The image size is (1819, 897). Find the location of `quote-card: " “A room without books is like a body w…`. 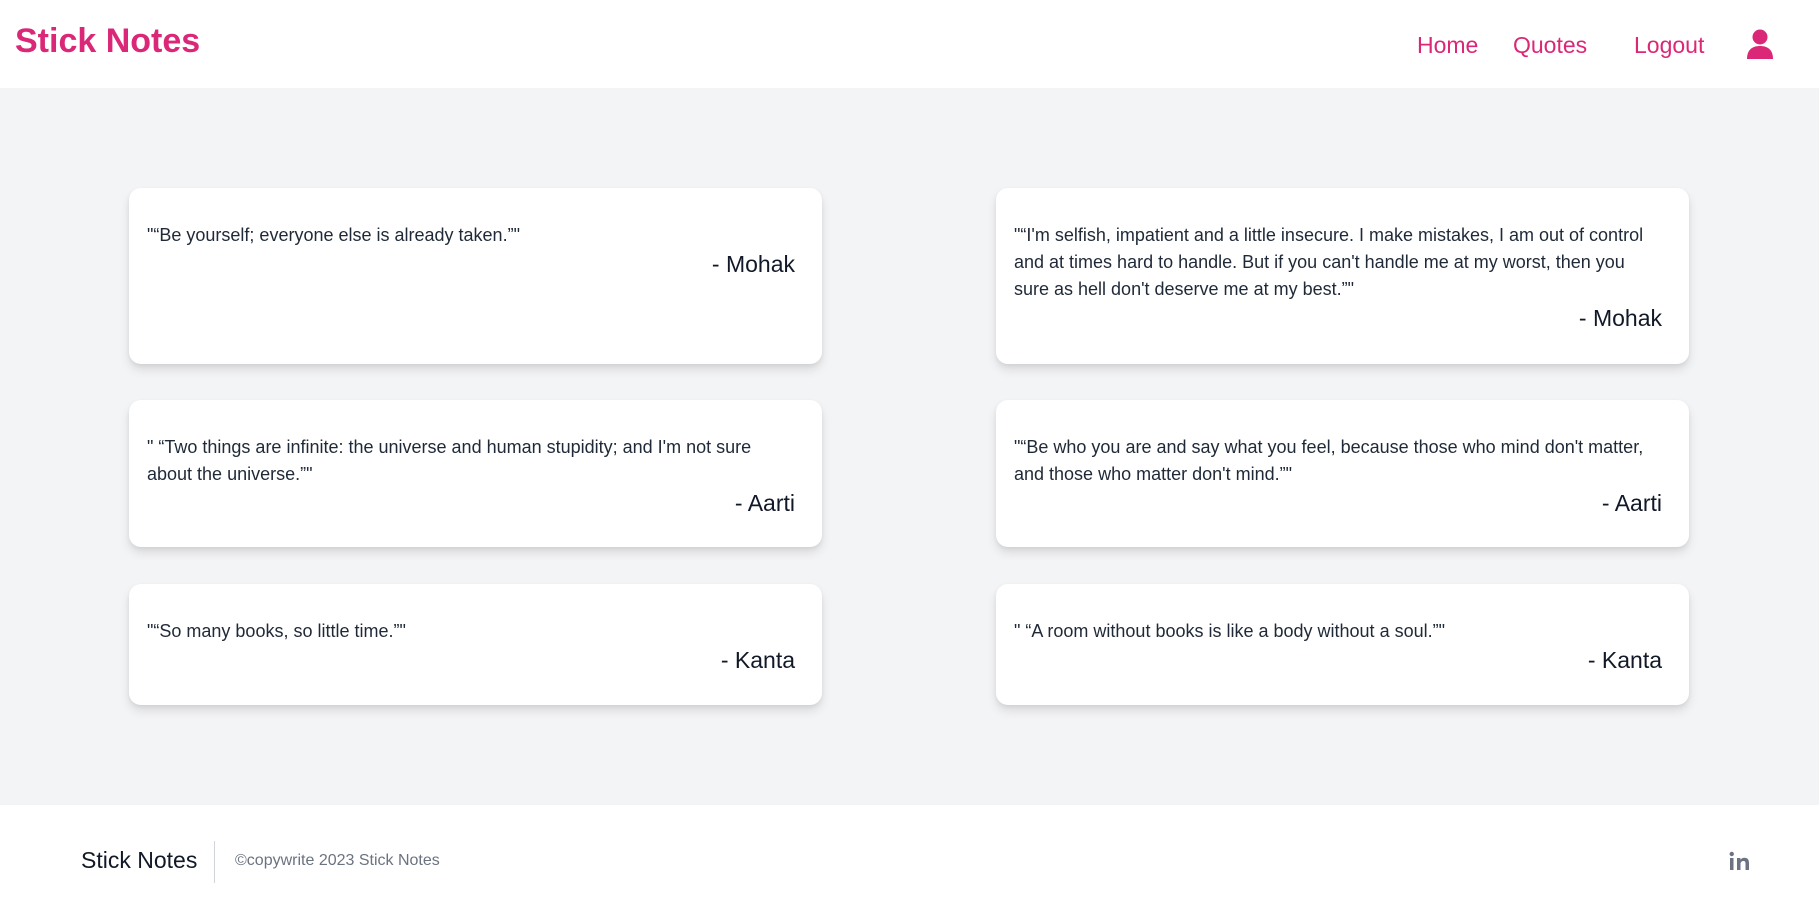

quote-card: " “A room without books is like a body w… is located at coordinates (1342, 644).